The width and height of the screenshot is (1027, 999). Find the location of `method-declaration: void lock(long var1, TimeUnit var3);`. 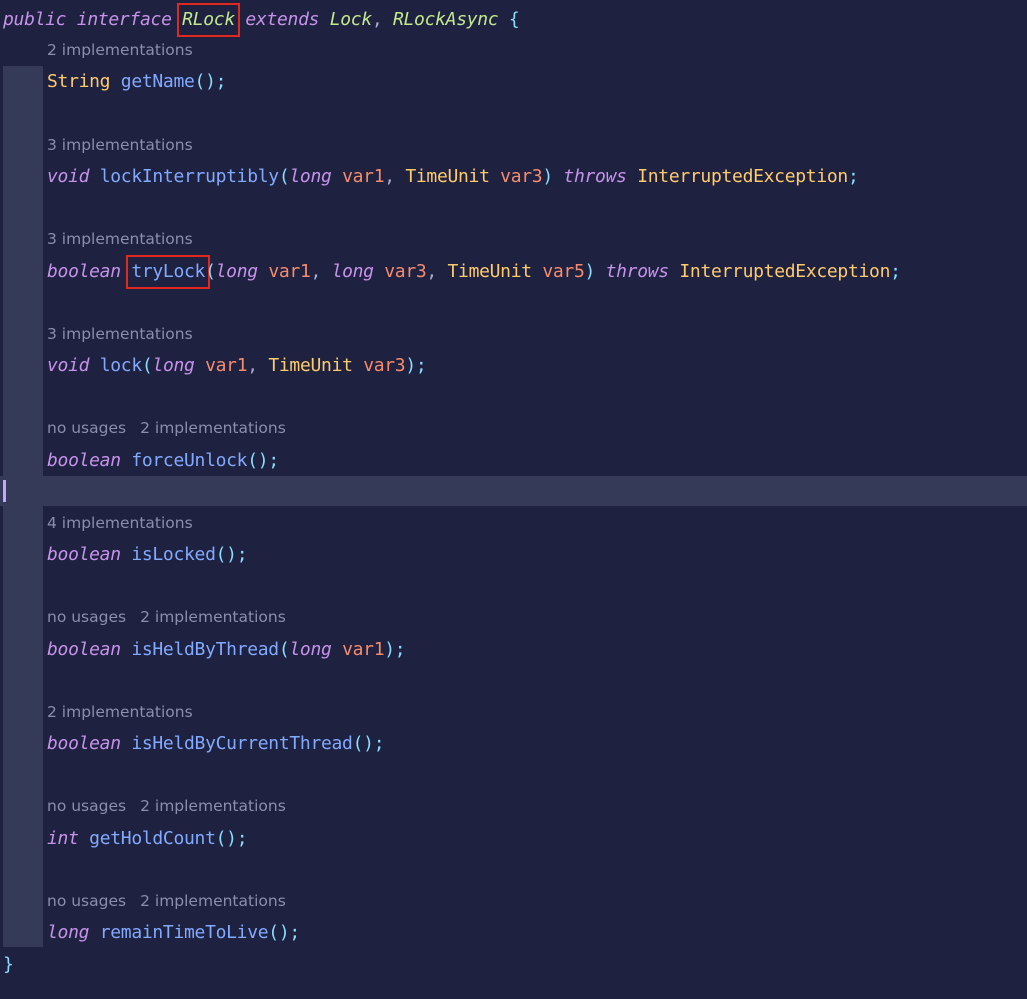

method-declaration: void lock(long var1, TimeUnit var3); is located at coordinates (237, 366).